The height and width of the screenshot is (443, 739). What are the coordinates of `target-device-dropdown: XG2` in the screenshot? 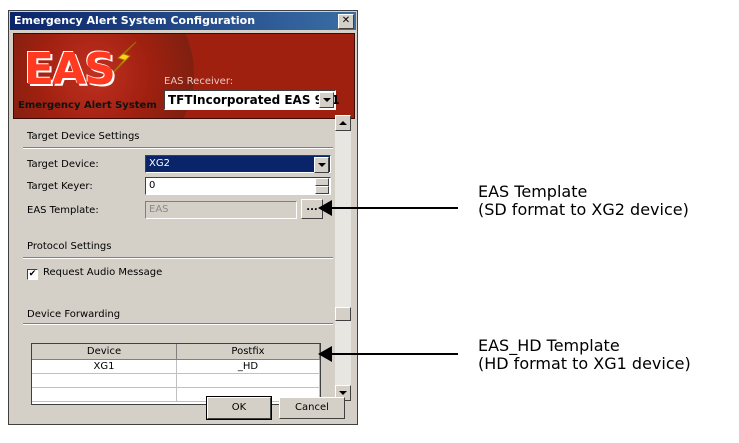 It's located at (238, 164).